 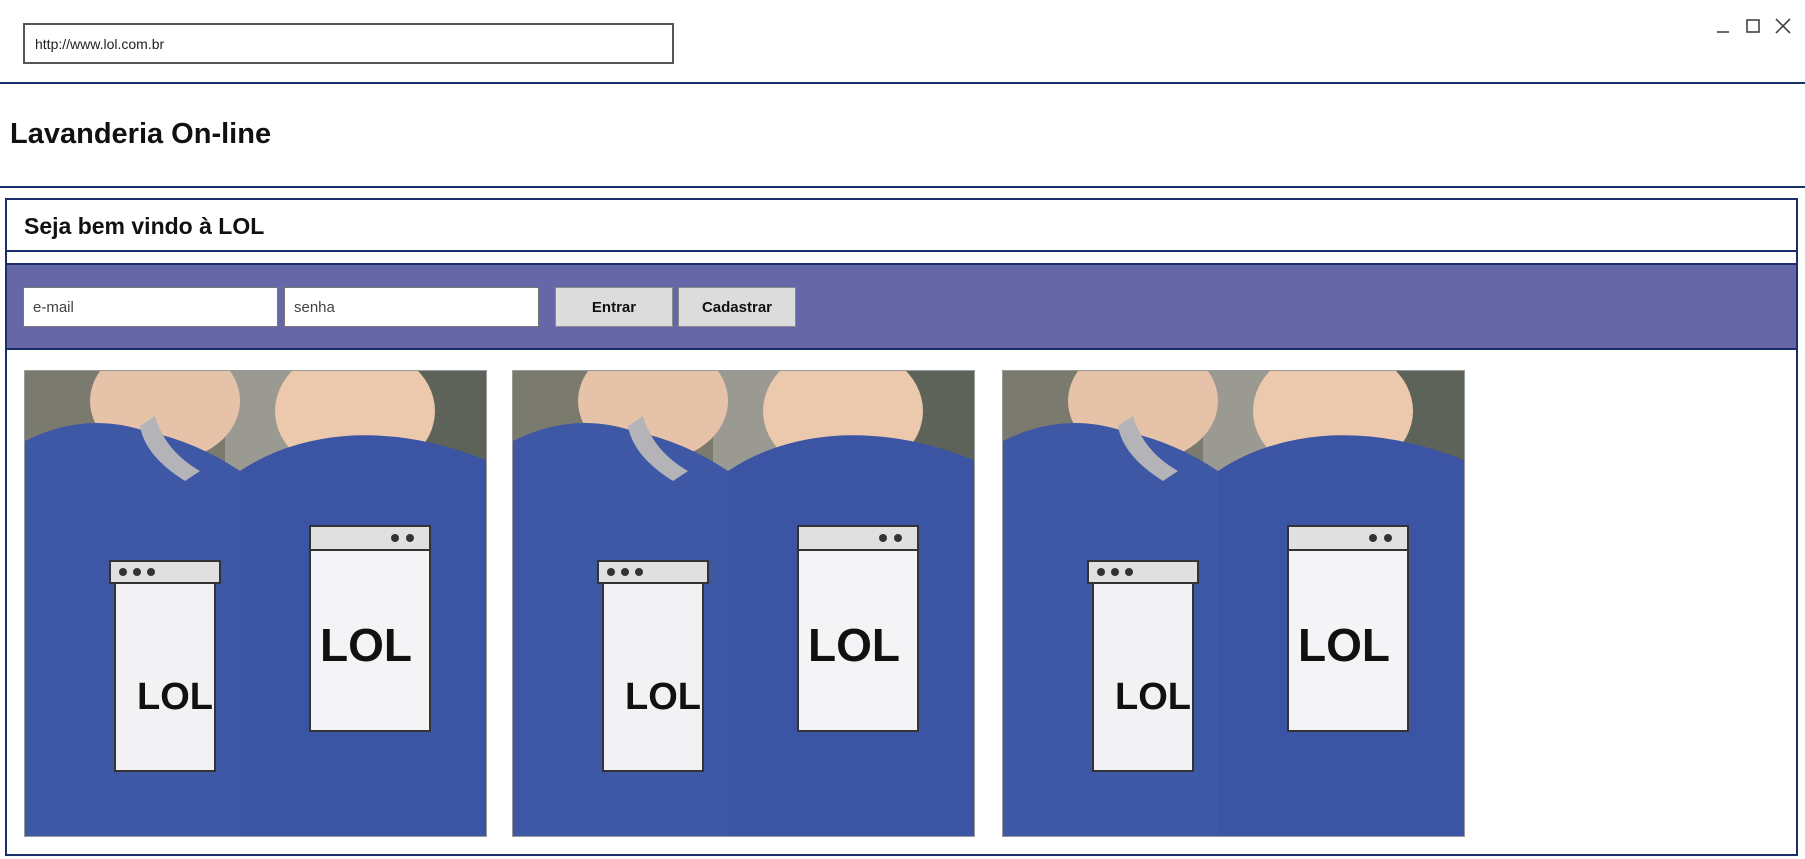 What do you see at coordinates (348, 43) in the screenshot?
I see `url-field` at bounding box center [348, 43].